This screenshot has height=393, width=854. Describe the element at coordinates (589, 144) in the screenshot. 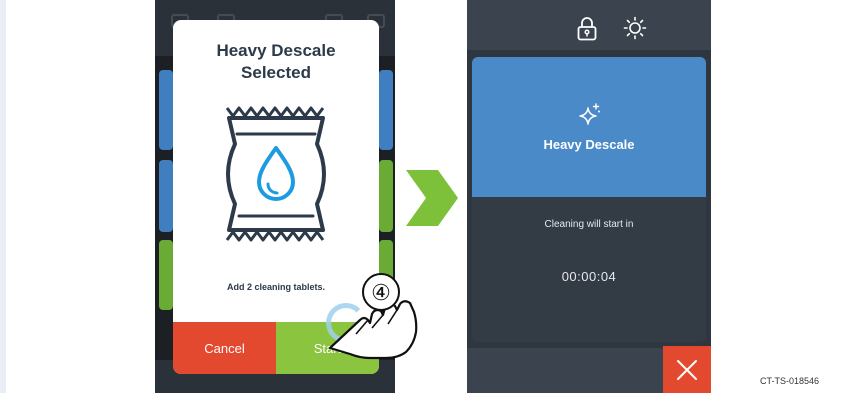

I see `card-title: Heavy Descale` at that location.